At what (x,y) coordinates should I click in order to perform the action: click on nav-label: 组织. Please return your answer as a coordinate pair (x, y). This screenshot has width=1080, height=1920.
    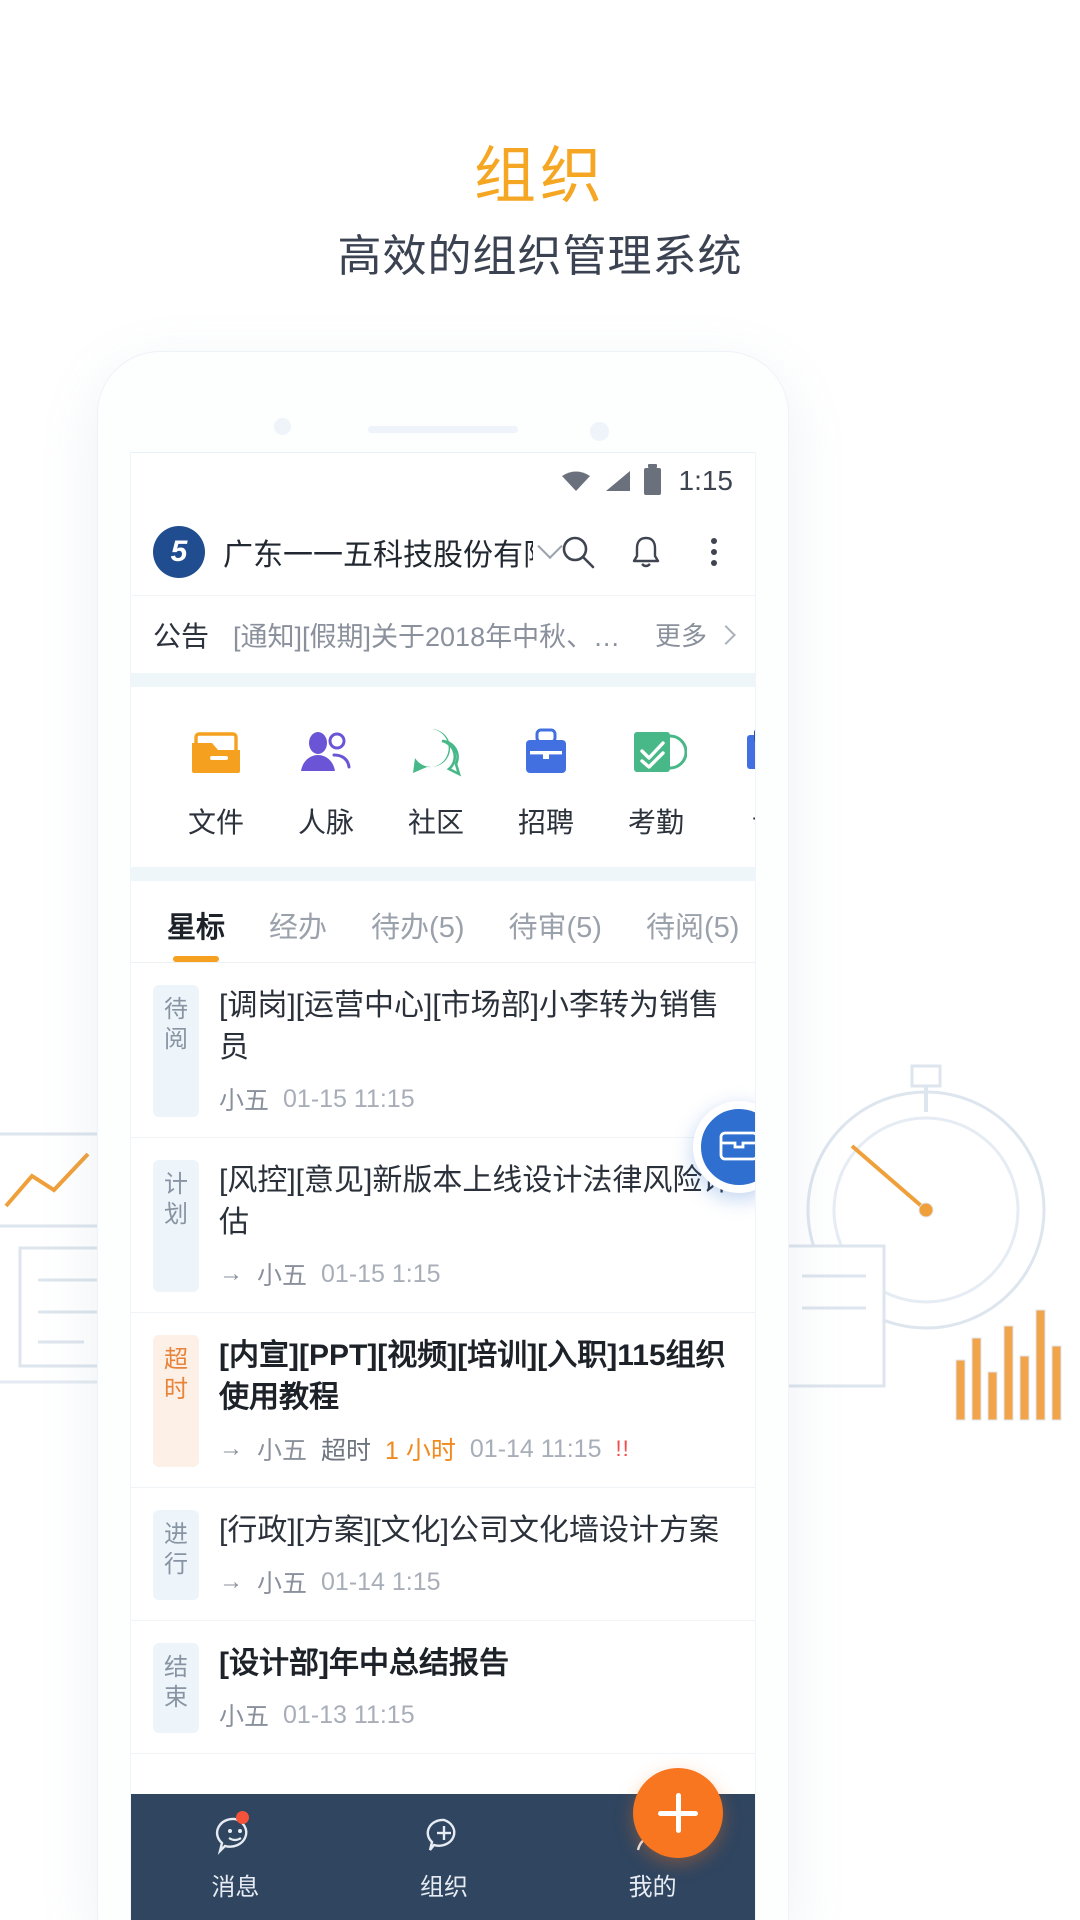
    Looking at the image, I should click on (444, 1887).